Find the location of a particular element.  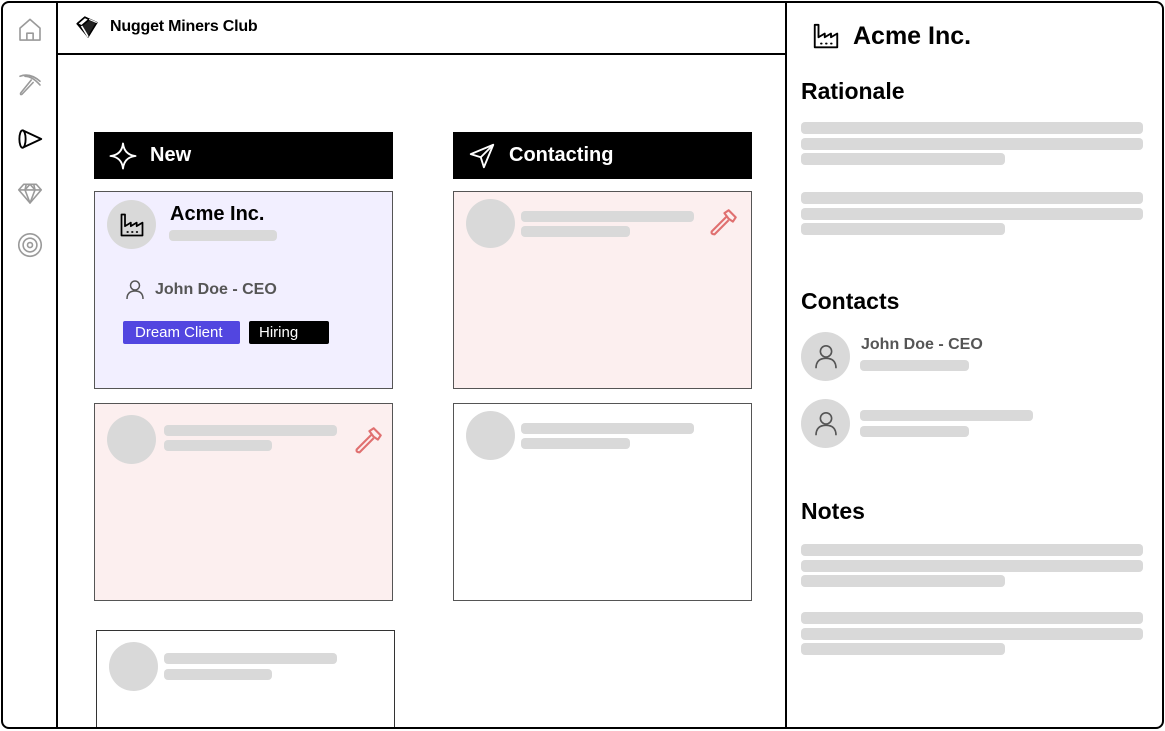

column-header-contacting: Contacting is located at coordinates (602, 155).